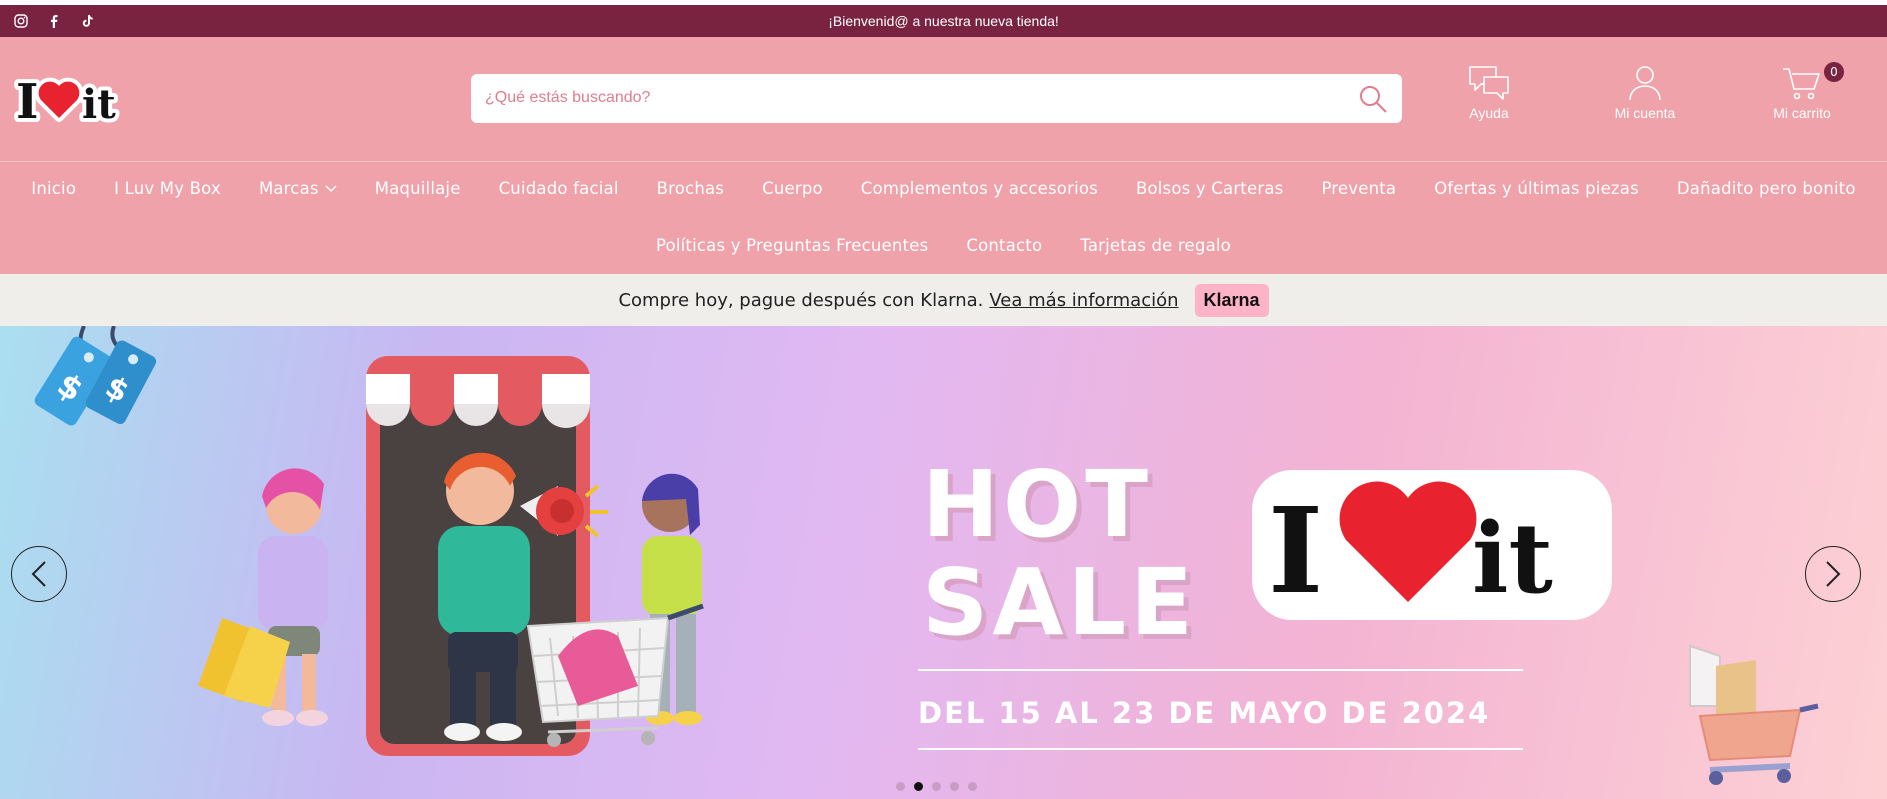  What do you see at coordinates (1645, 113) in the screenshot?
I see `account-label: Mi cuenta` at bounding box center [1645, 113].